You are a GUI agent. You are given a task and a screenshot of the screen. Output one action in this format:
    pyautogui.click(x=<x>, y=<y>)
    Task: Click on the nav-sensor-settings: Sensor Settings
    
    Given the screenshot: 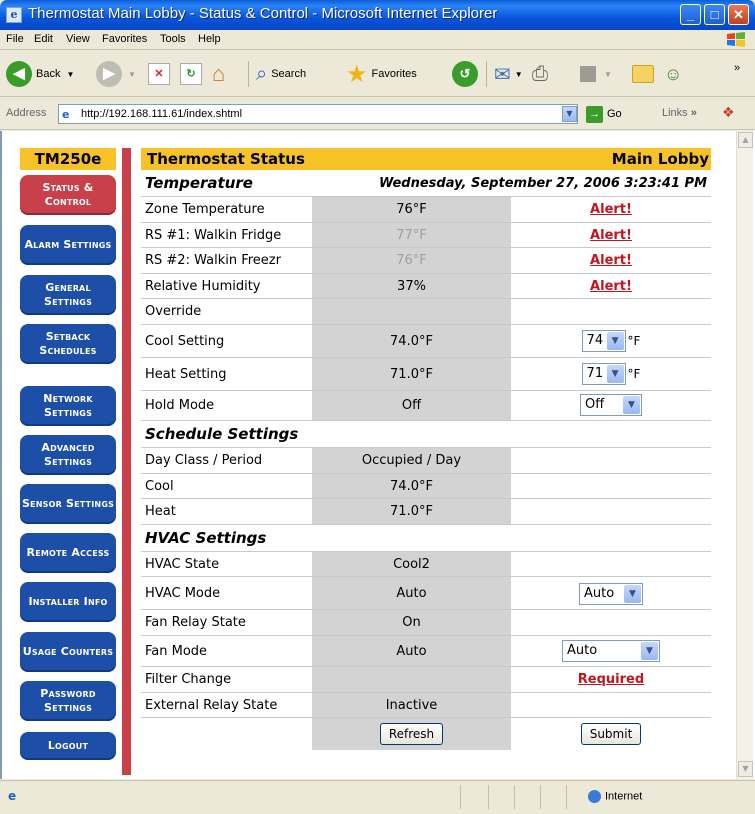 What is the action you would take?
    pyautogui.click(x=68, y=504)
    